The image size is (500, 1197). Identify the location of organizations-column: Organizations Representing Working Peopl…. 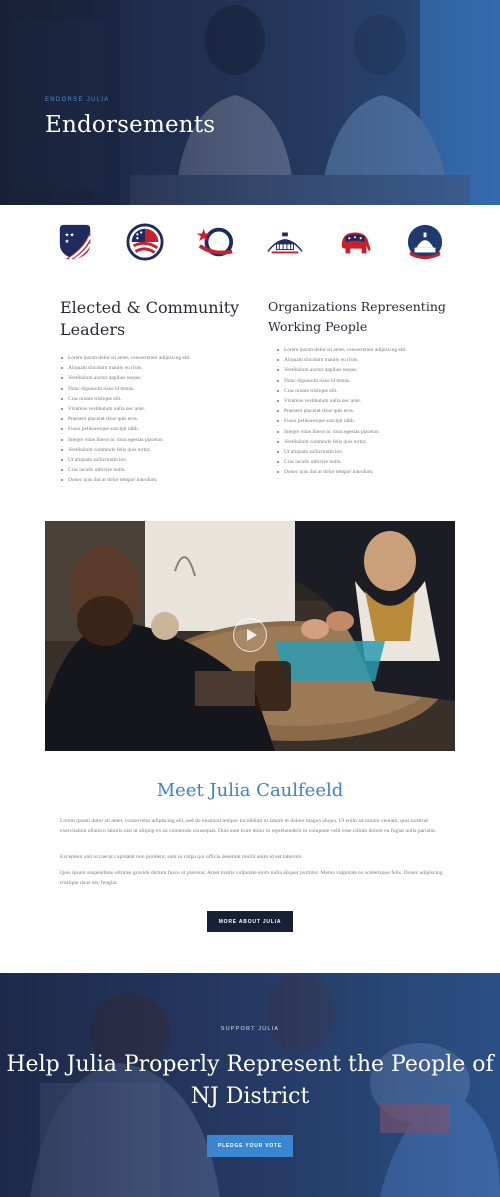
(368, 387).